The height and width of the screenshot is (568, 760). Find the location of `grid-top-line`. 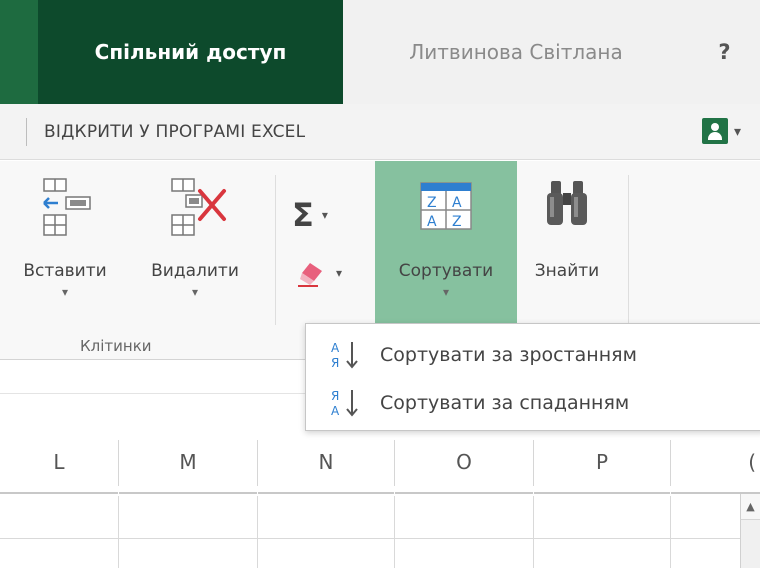

grid-top-line is located at coordinates (152, 393).